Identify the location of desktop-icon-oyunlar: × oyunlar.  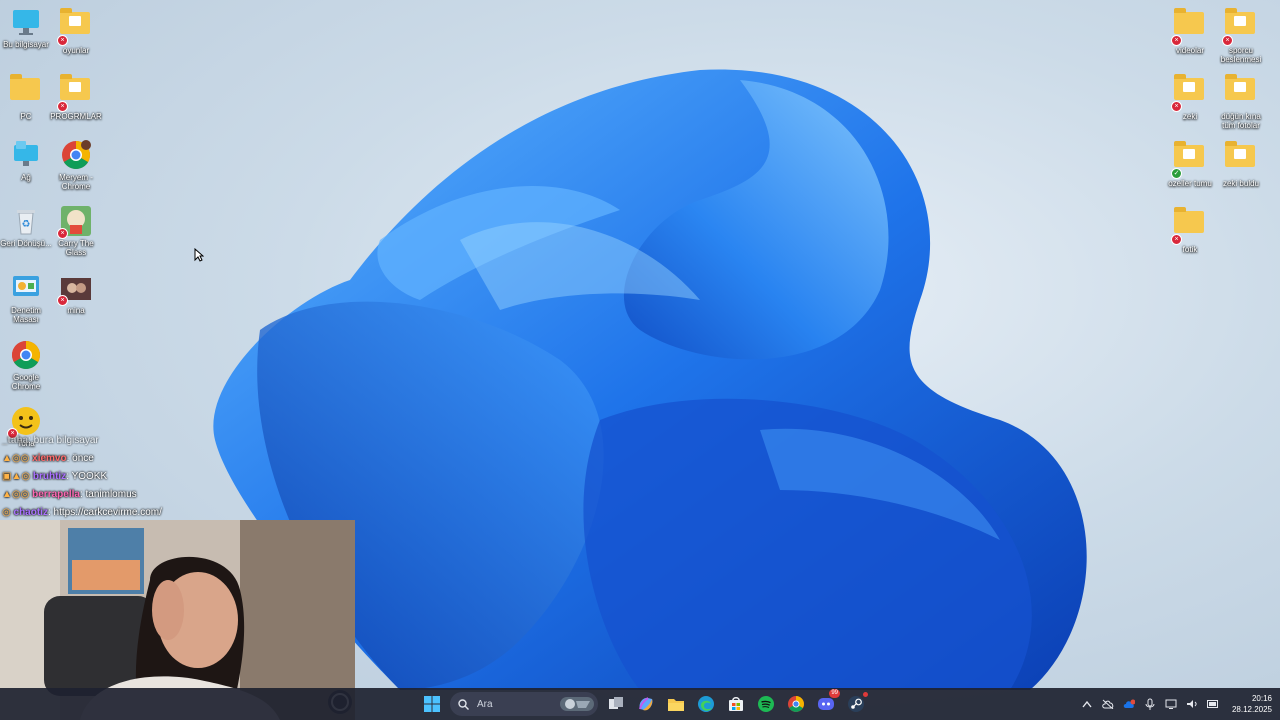
(76, 30).